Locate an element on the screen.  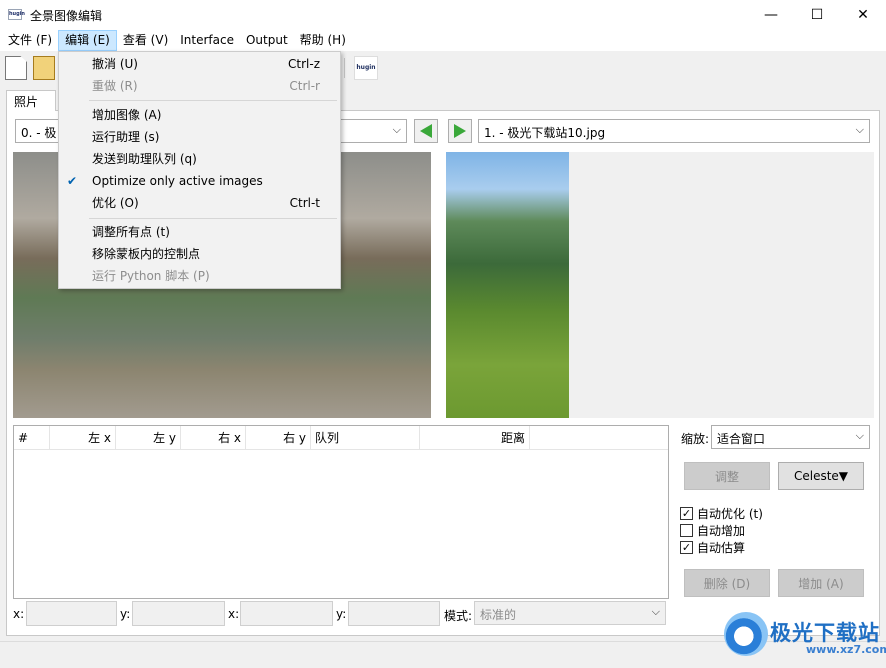
right-y-field is located at coordinates (394, 613).